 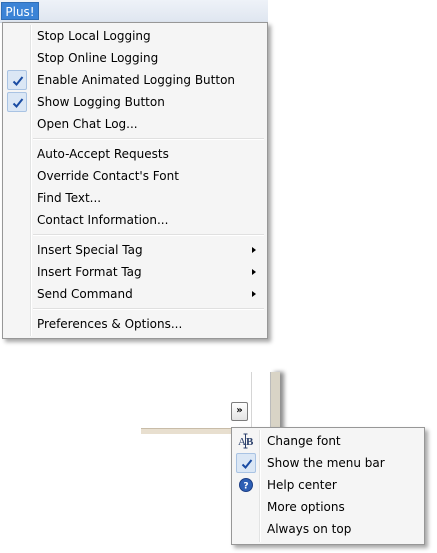 I want to click on menu-item-label: Insert Format Tag, so click(x=89, y=272).